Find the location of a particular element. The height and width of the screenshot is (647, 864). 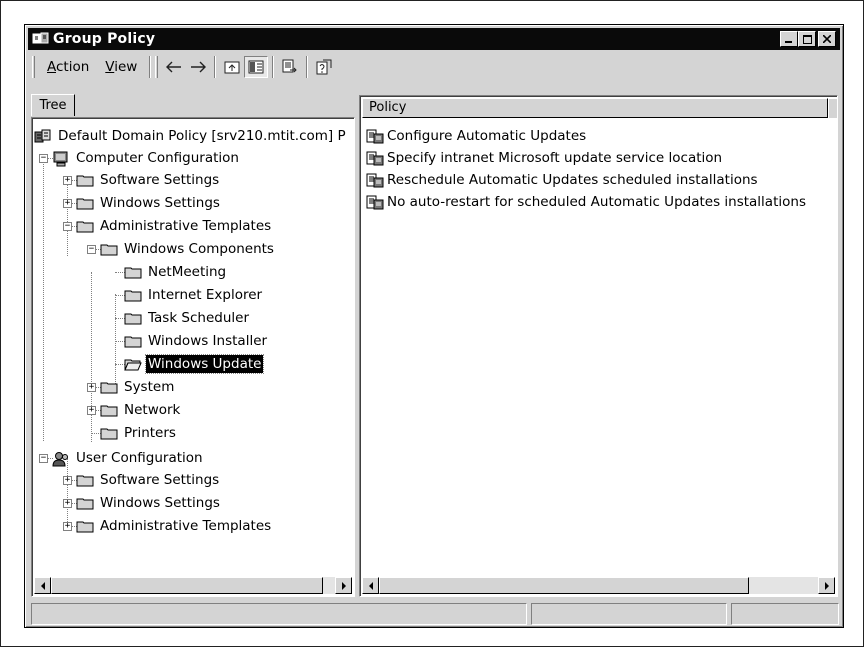

minimize-button is located at coordinates (789, 39).